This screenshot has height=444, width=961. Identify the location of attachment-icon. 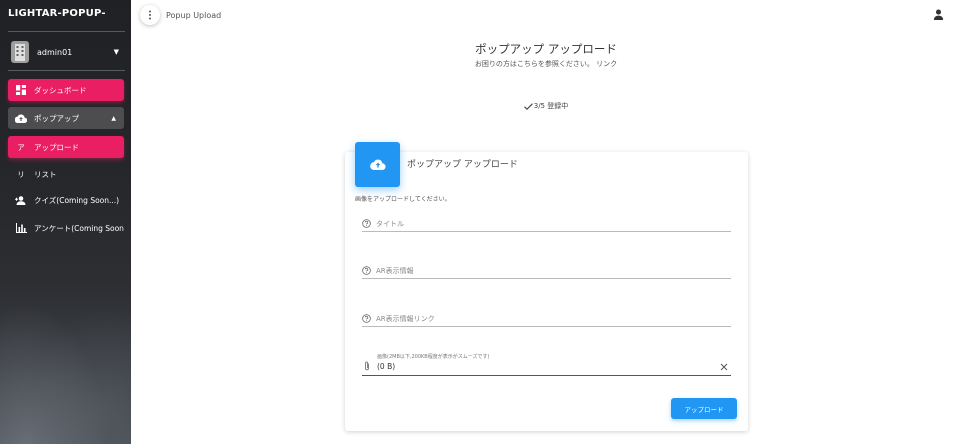
(367, 366).